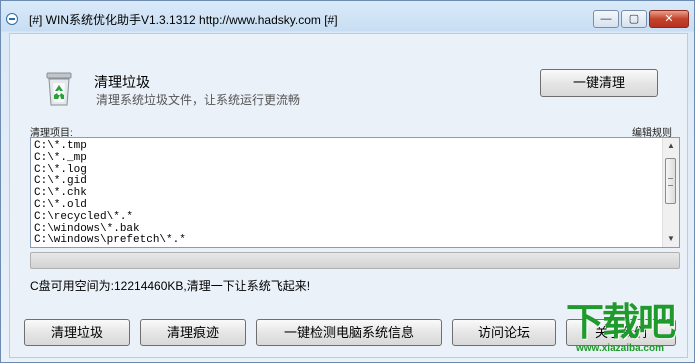 Image resolution: width=695 pixels, height=363 pixels. Describe the element at coordinates (347, 158) in the screenshot. I see `list-item: C:\*._mp` at that location.